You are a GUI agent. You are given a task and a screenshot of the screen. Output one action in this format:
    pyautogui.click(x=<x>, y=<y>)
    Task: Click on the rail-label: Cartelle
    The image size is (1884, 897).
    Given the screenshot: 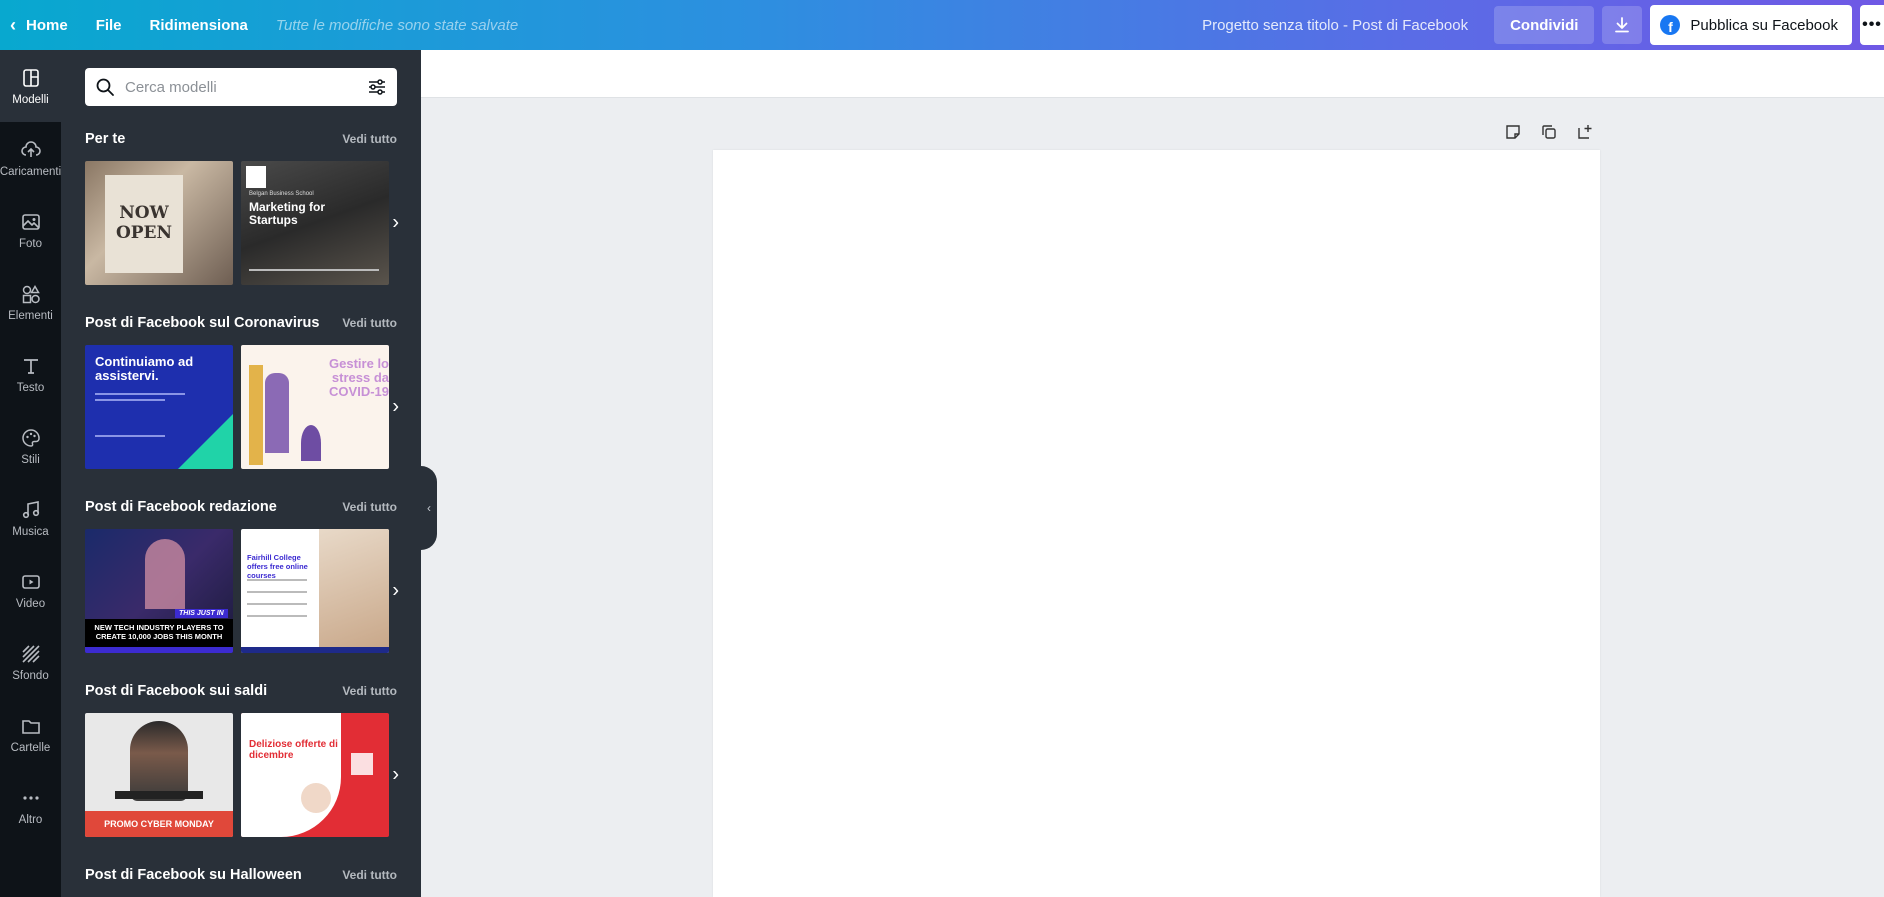 What is the action you would take?
    pyautogui.click(x=30, y=747)
    